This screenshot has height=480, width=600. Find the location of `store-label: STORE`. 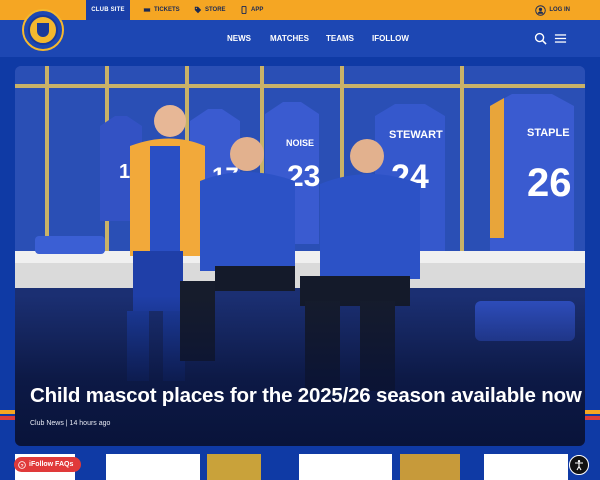

store-label: STORE is located at coordinates (215, 10).